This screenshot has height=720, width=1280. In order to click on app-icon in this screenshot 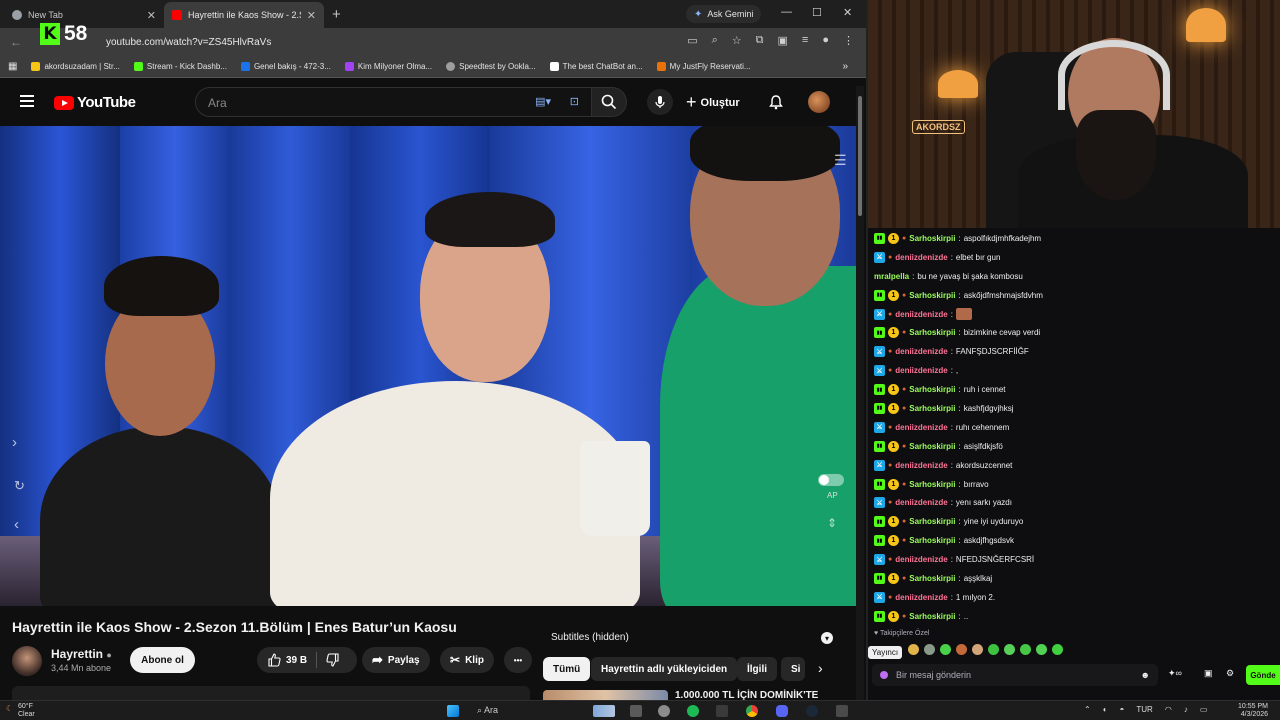, I will do `click(842, 711)`.